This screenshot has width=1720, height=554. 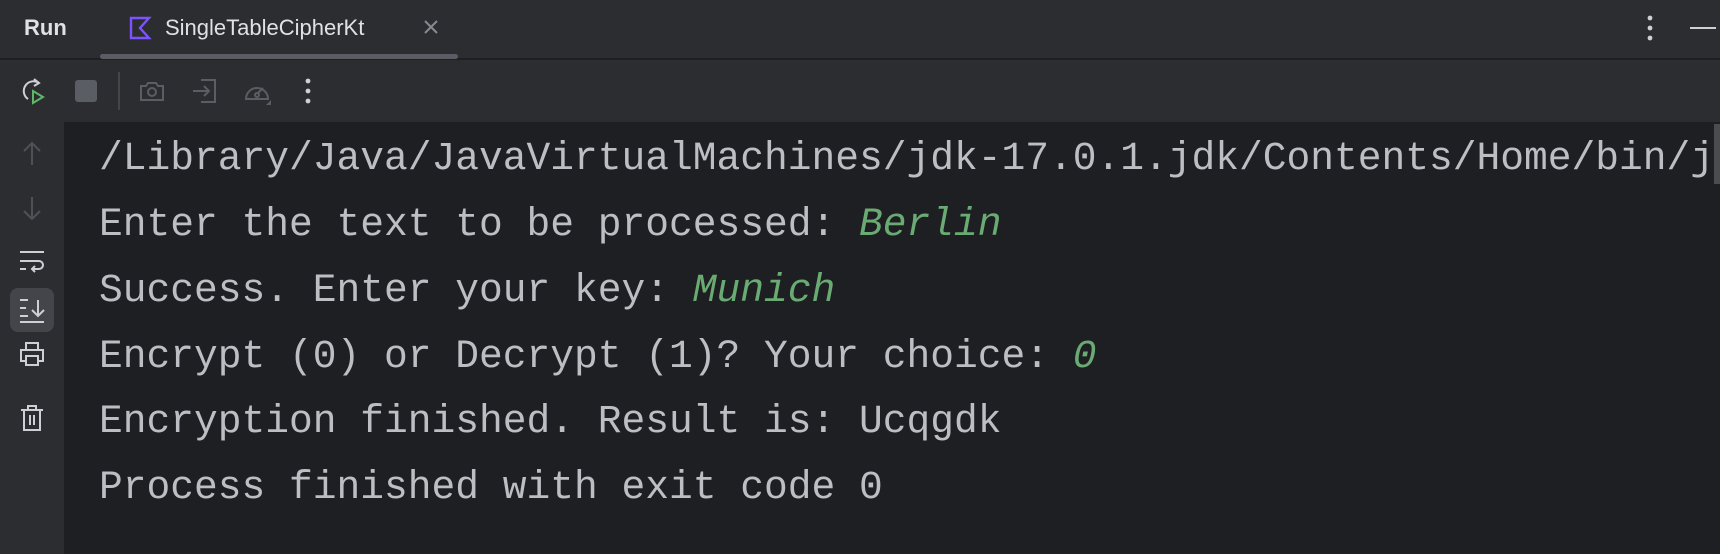 I want to click on gauge-icon, so click(x=257, y=91).